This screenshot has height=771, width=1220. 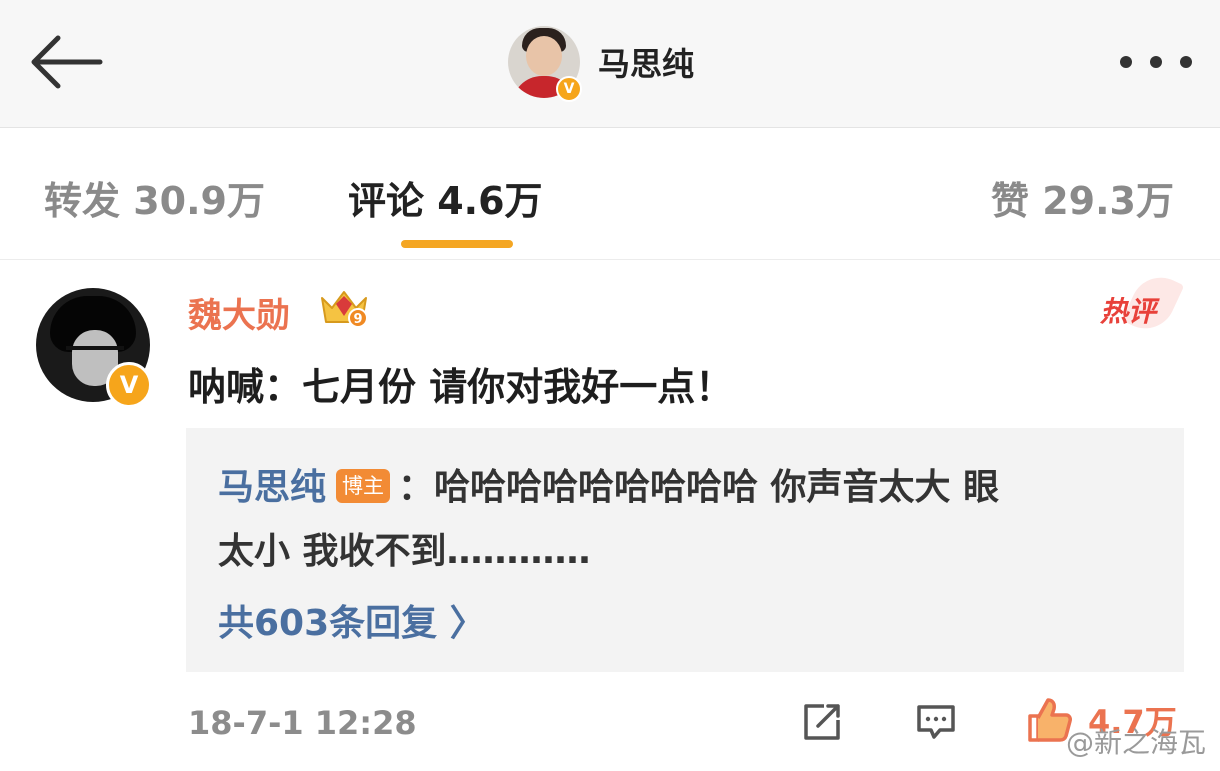 What do you see at coordinates (699, 487) in the screenshot?
I see `reply-text-part1: ：哈哈哈哈哈哈哈哈哈 你声音太大 眼` at bounding box center [699, 487].